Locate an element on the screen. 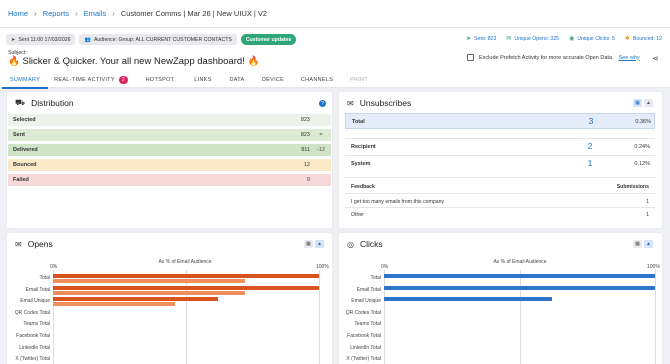 The image size is (670, 364). opens-title-text: Opens is located at coordinates (40, 244).